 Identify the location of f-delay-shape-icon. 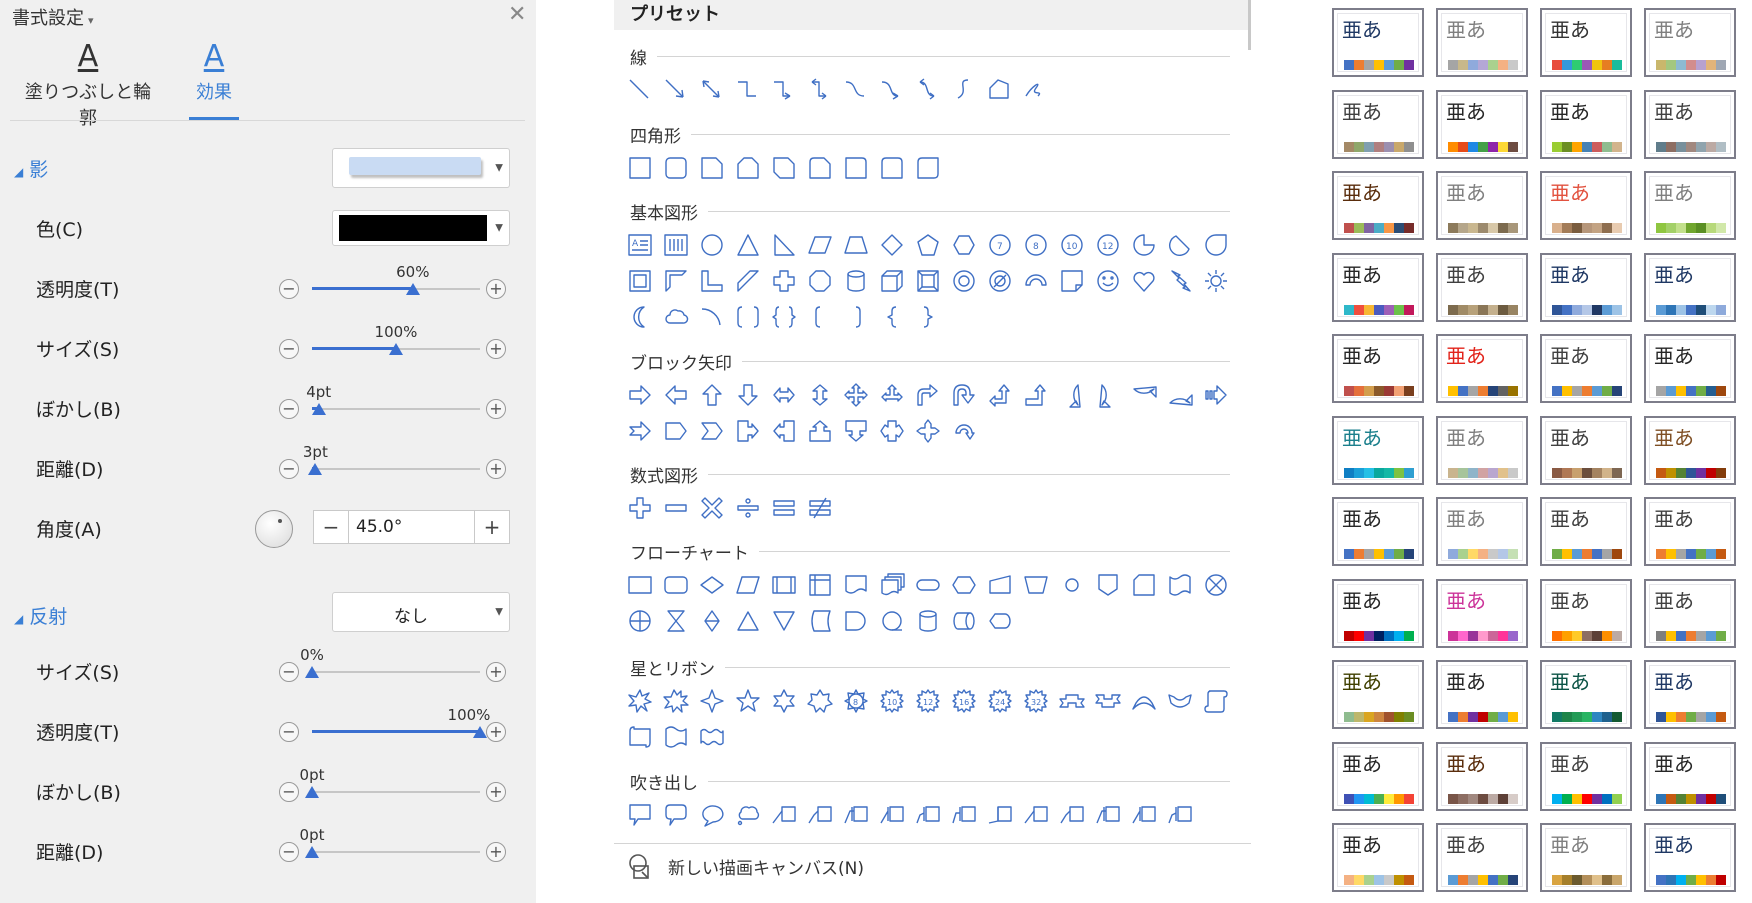
(856, 621).